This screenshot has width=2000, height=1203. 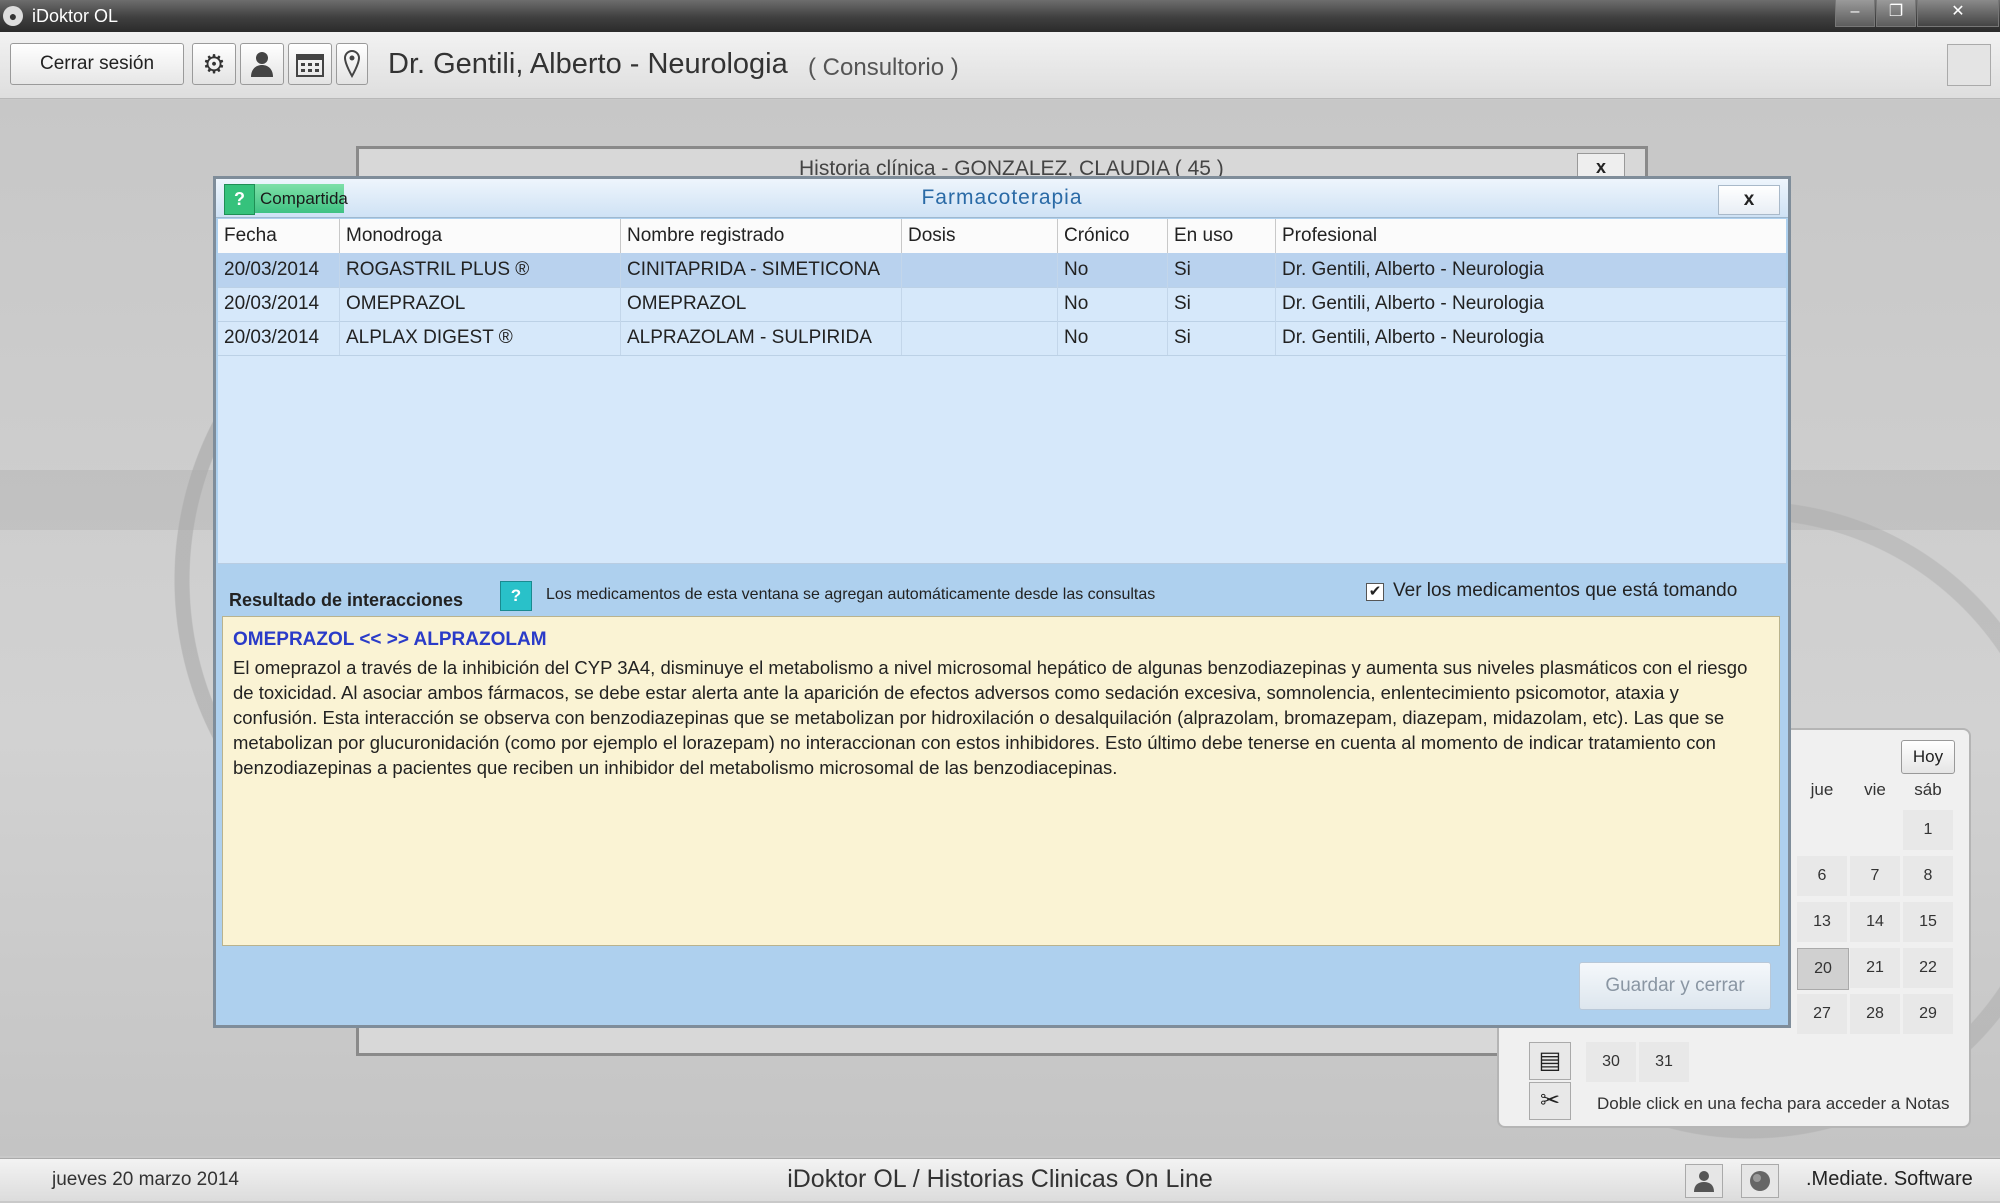 I want to click on column-header-monodroga: Monodroga, so click(x=480, y=236).